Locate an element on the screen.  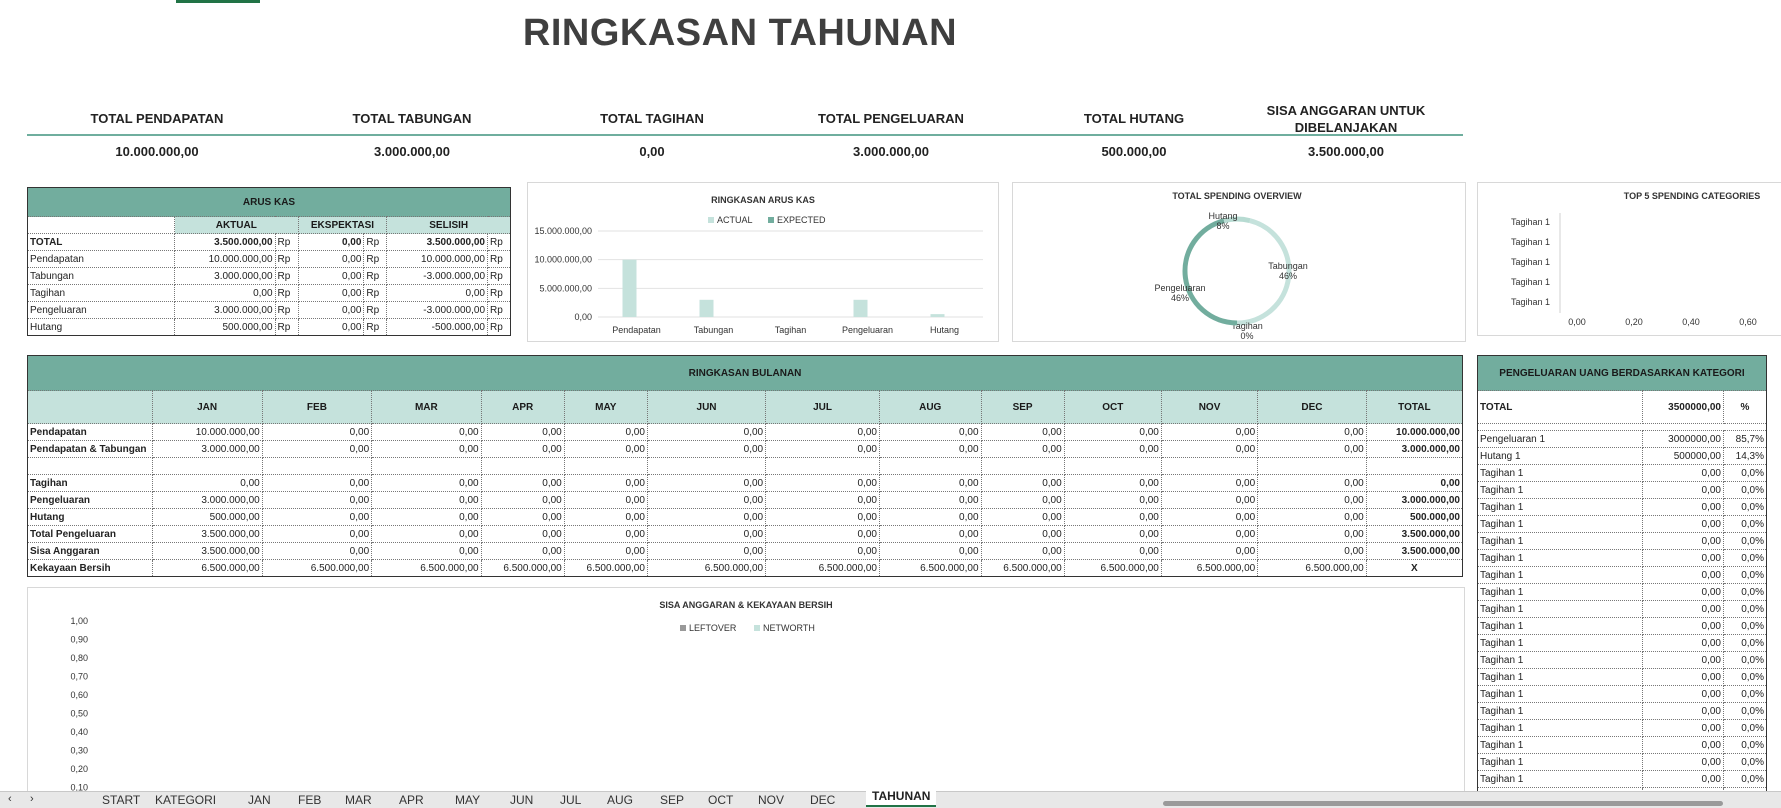
sheet-tab-sep: SEP is located at coordinates (672, 800).